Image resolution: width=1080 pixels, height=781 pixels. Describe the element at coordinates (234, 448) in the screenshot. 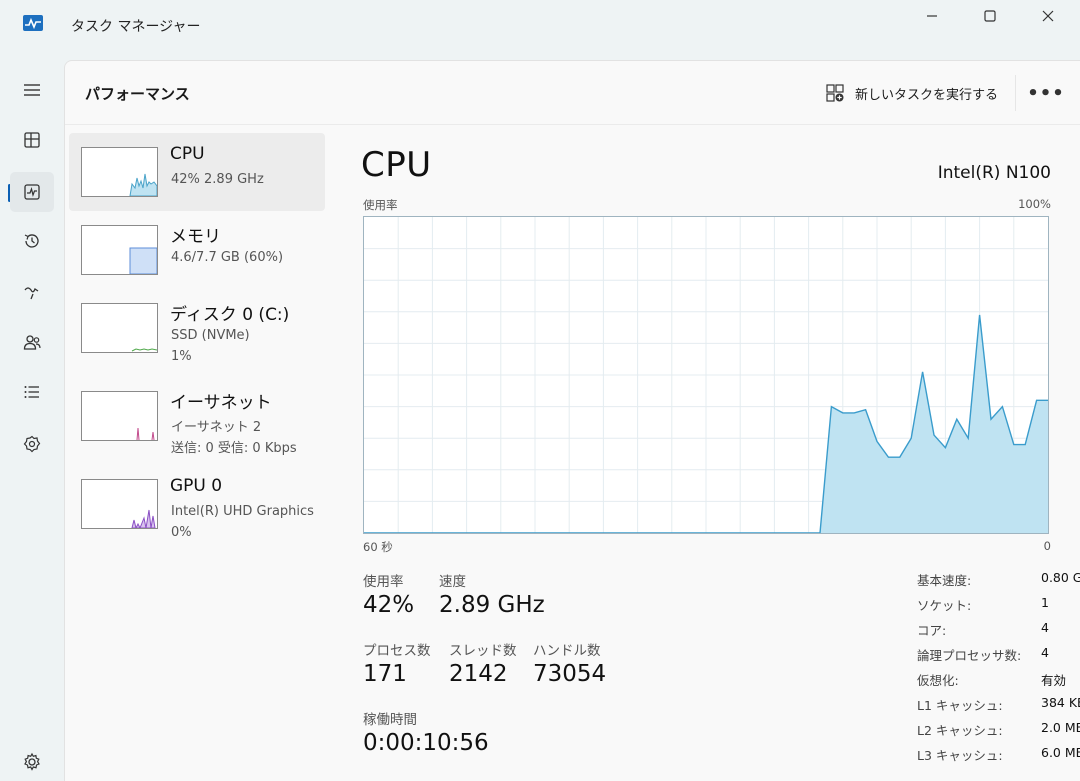

I see `resource-detail-2: 送信: 0 受信: 0 Kbps` at that location.